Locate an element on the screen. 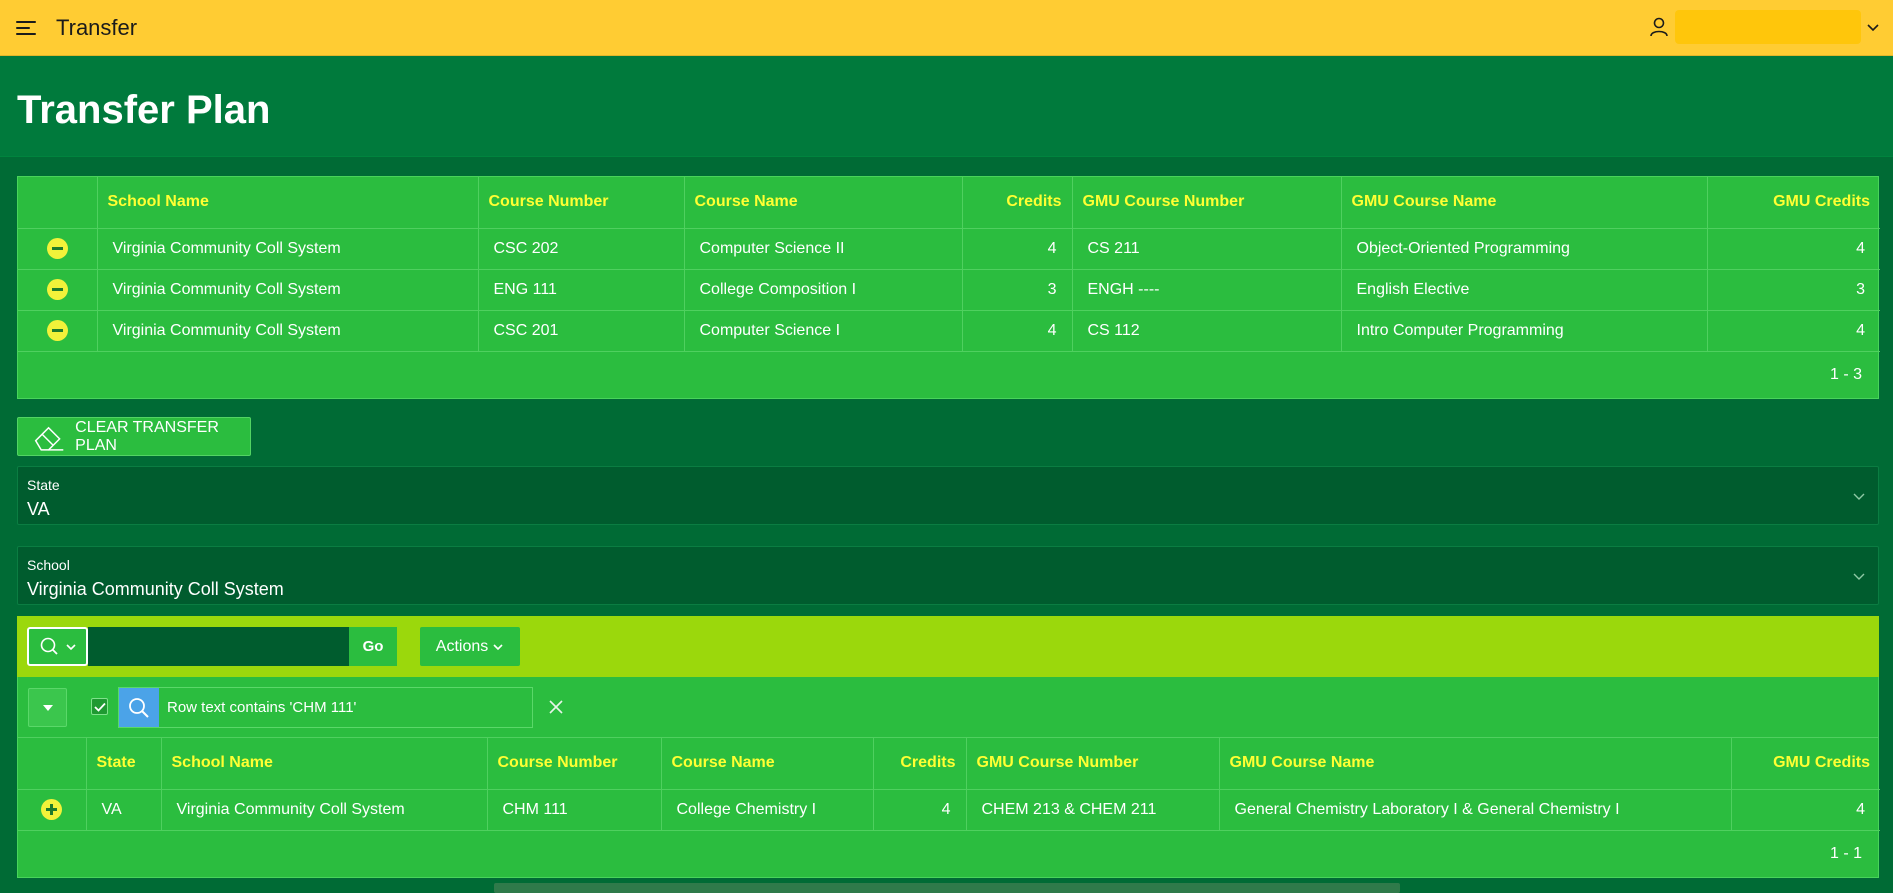 The height and width of the screenshot is (893, 1893). course-number-cell: ENG 111 is located at coordinates (581, 290).